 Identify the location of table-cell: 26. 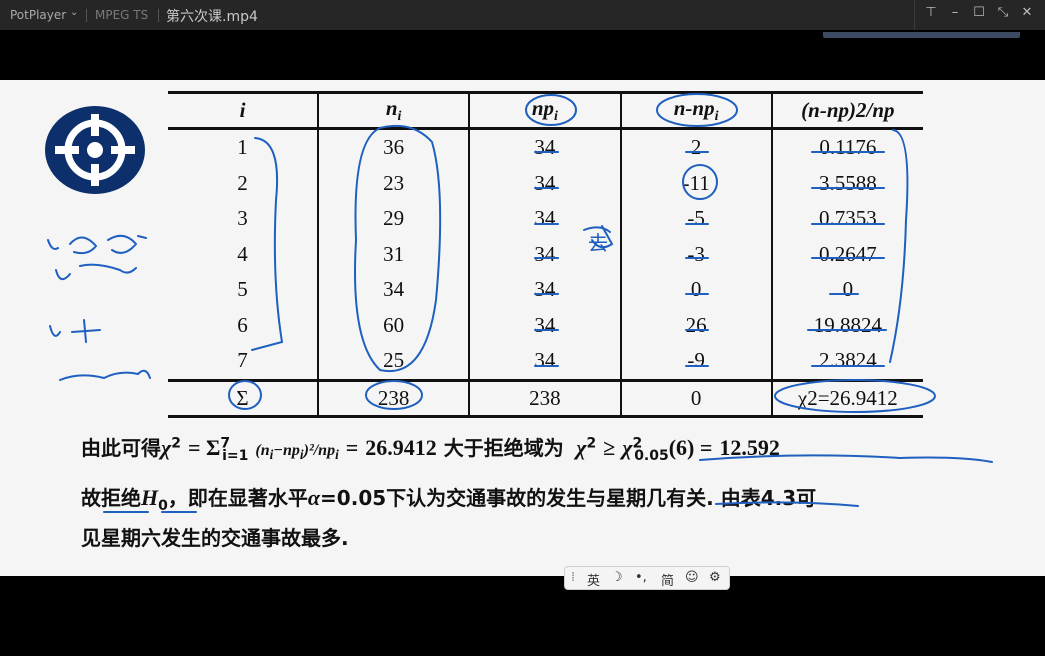
(695, 325).